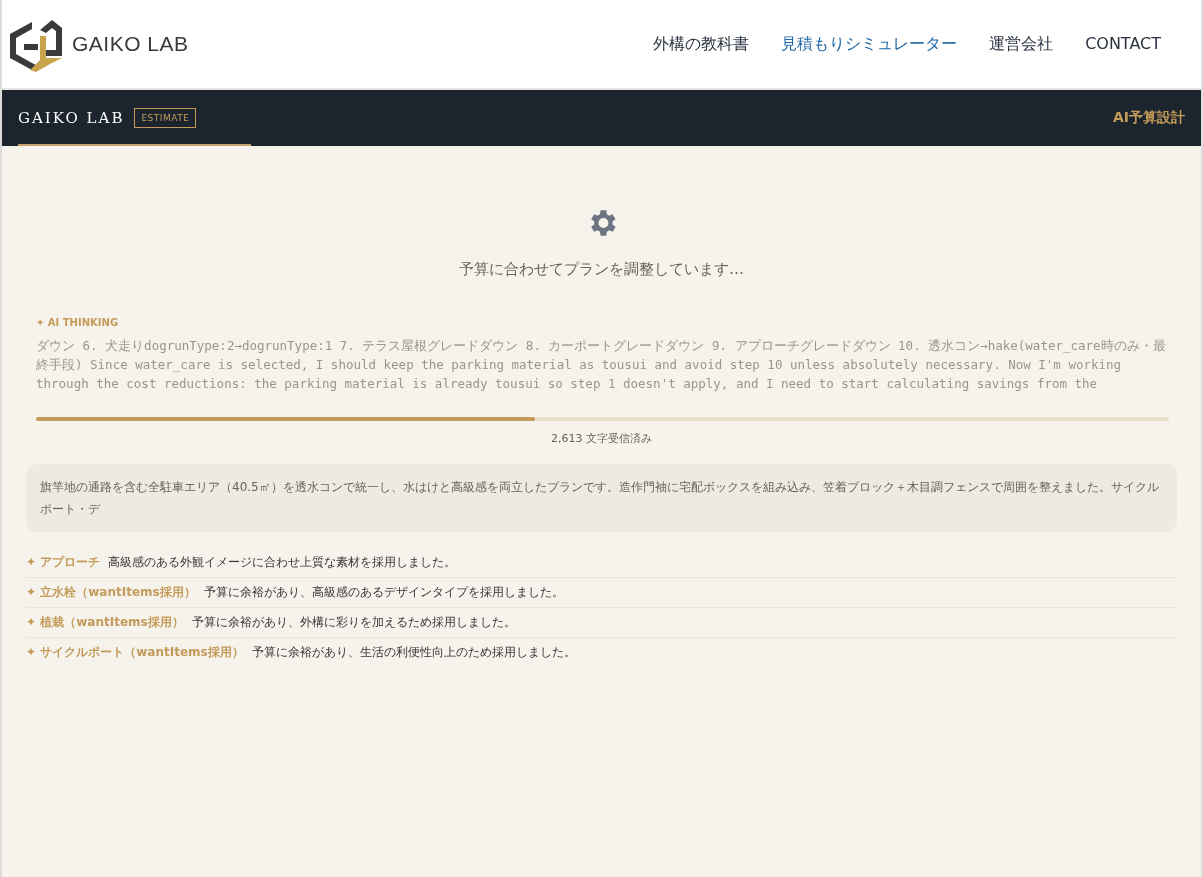  What do you see at coordinates (1148, 118) in the screenshot?
I see `page-title: AI予算設計` at bounding box center [1148, 118].